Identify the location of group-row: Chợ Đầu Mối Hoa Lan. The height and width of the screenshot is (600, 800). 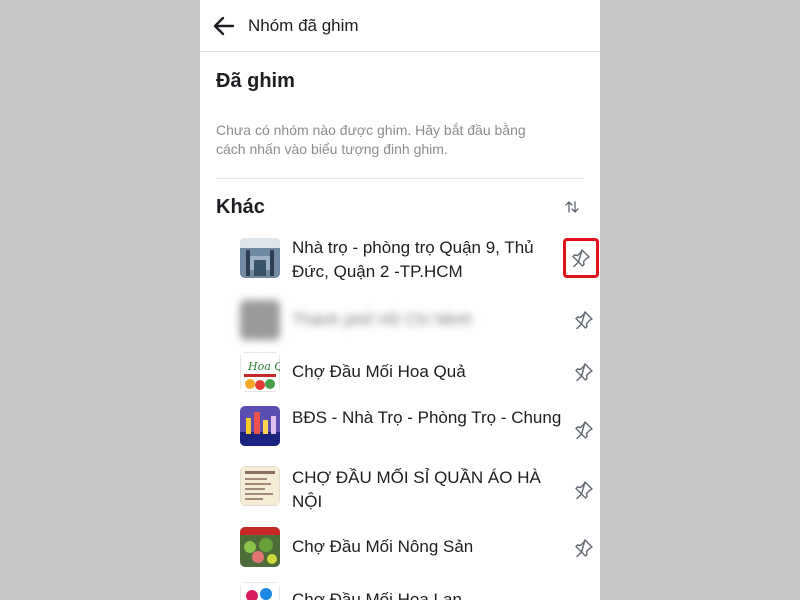
(400, 590).